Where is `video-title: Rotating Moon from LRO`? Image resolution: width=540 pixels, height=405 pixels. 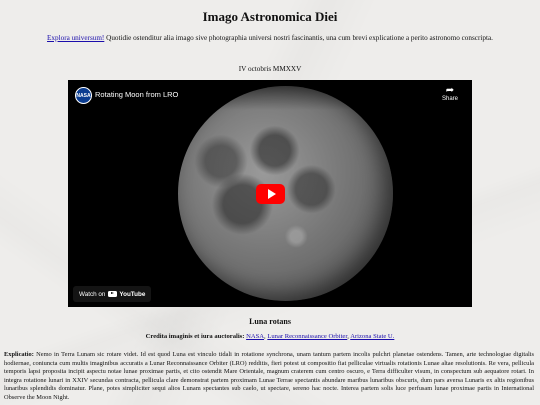 video-title: Rotating Moon from LRO is located at coordinates (136, 94).